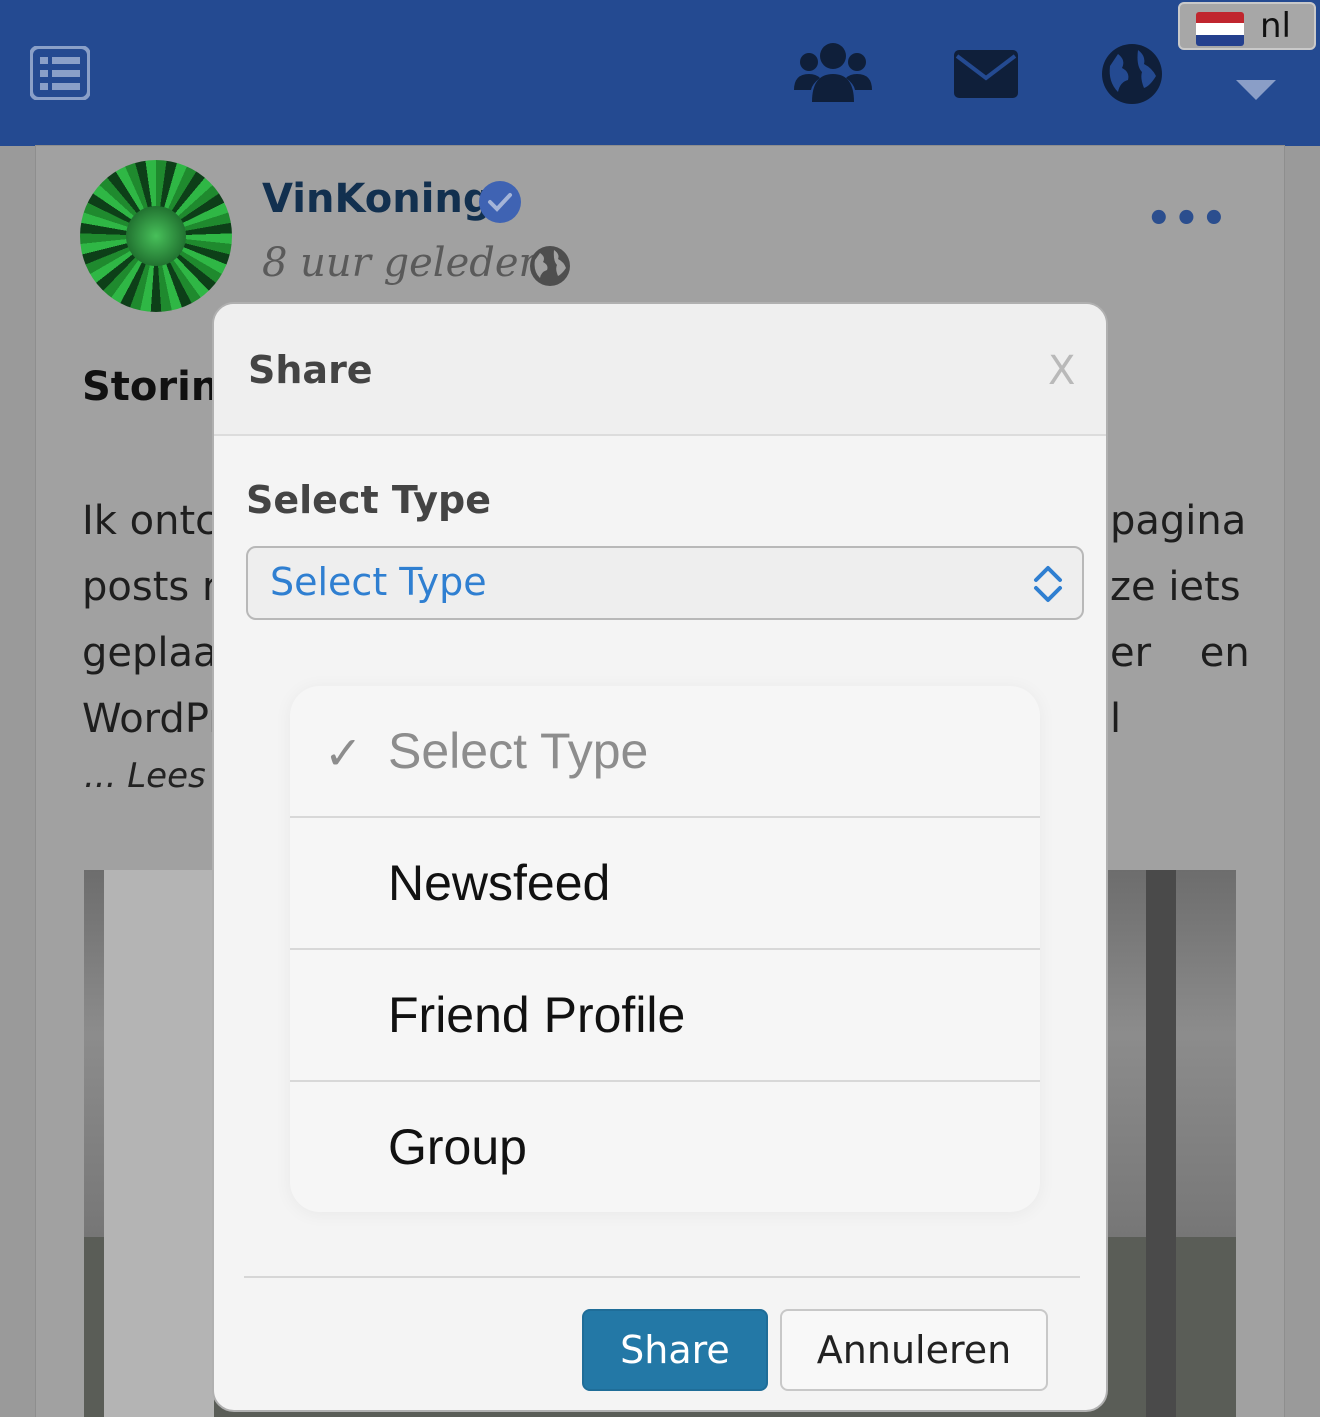  I want to click on top-navigation-bar: nl, so click(660, 73).